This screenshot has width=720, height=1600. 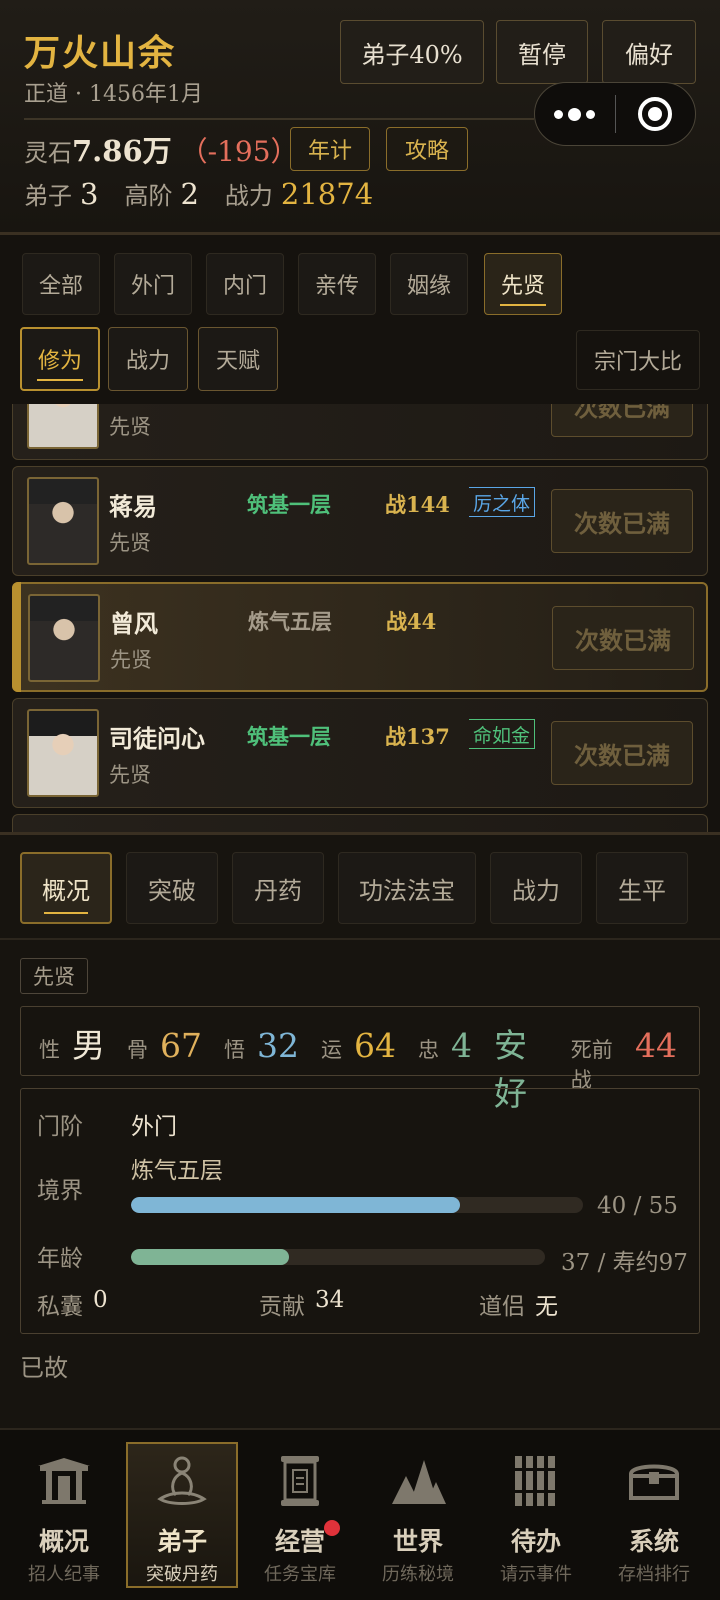 What do you see at coordinates (536, 1574) in the screenshot?
I see `nav-subtitle: 请示事件` at bounding box center [536, 1574].